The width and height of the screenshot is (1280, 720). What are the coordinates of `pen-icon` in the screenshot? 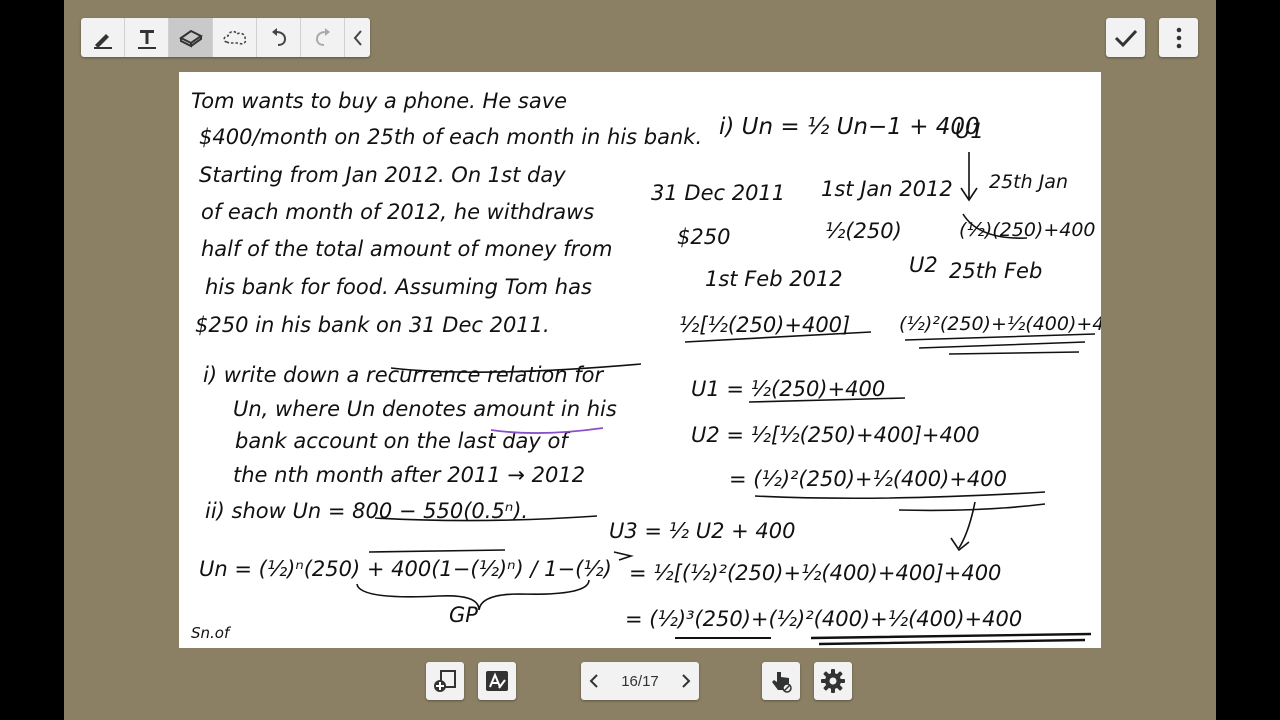 It's located at (103, 37).